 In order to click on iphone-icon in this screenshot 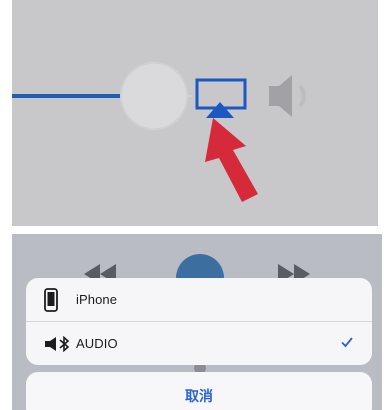, I will do `click(60, 299)`.